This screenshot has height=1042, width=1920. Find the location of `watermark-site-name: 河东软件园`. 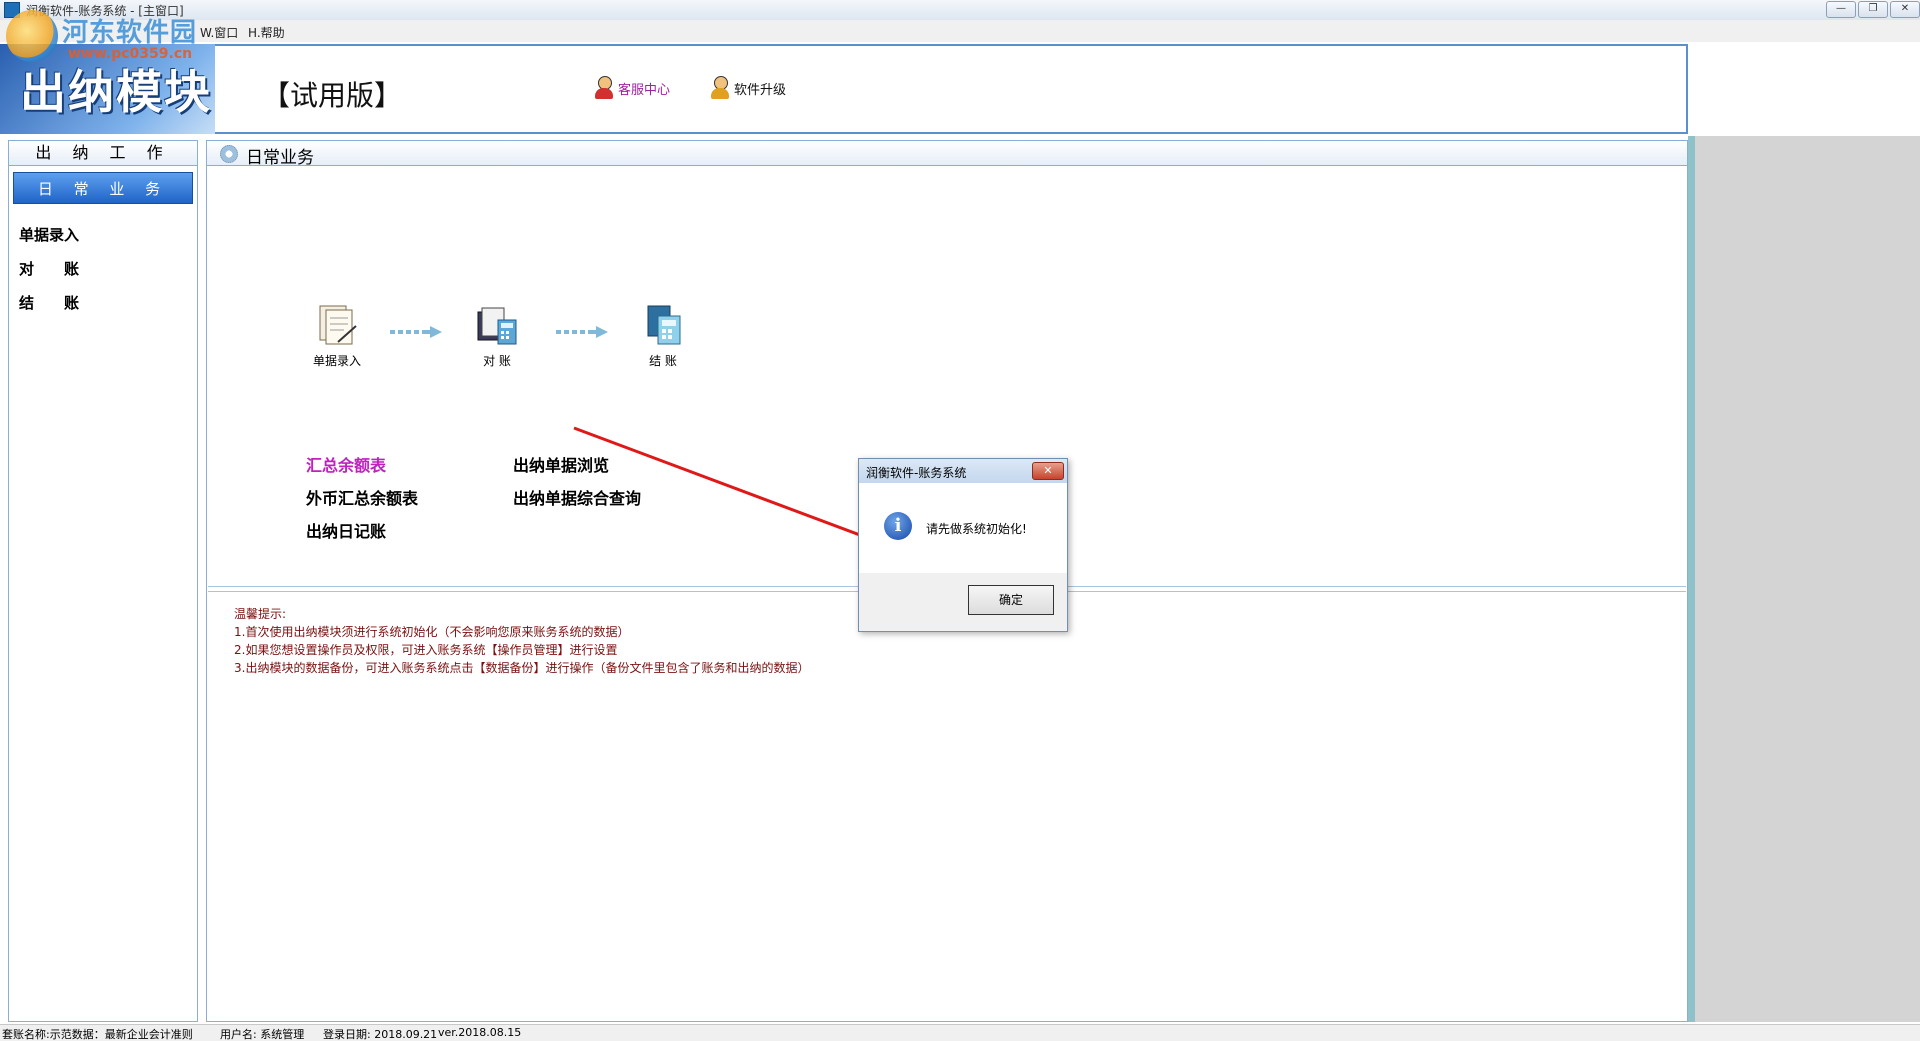

watermark-site-name: 河东软件园 is located at coordinates (130, 33).